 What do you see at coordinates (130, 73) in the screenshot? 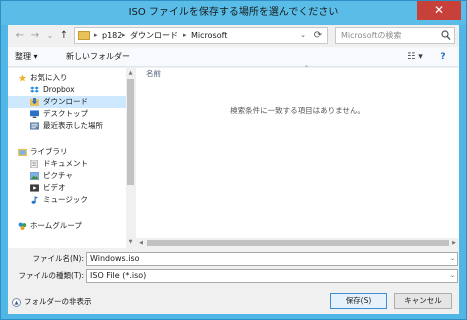
I see `scroll-up-icon: ▲` at bounding box center [130, 73].